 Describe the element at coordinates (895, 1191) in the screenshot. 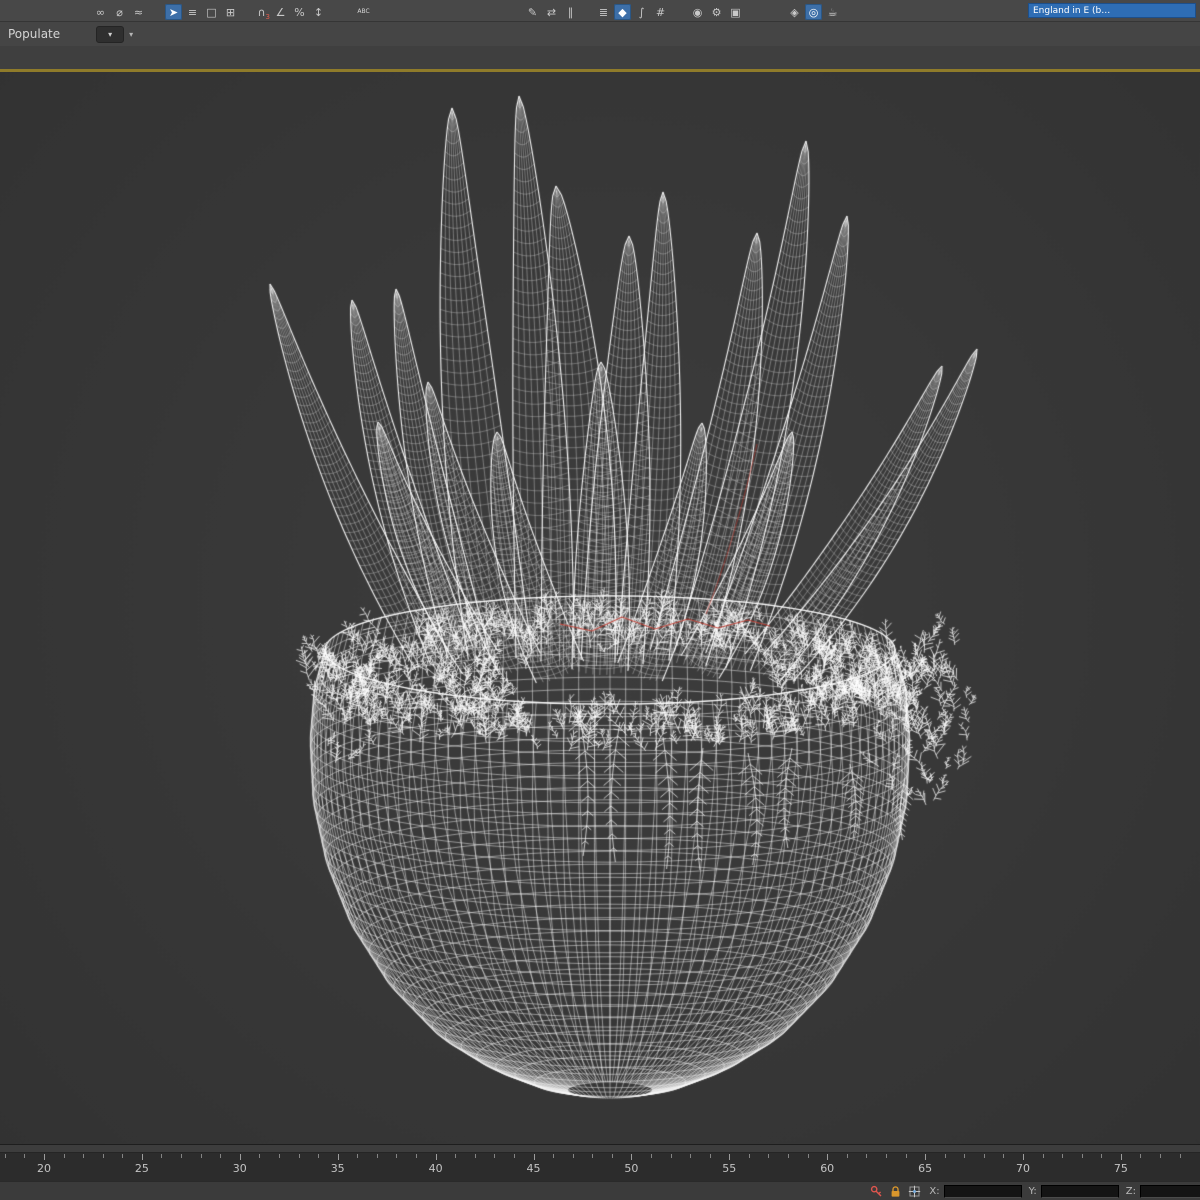

I see `lock-selection-icon` at that location.